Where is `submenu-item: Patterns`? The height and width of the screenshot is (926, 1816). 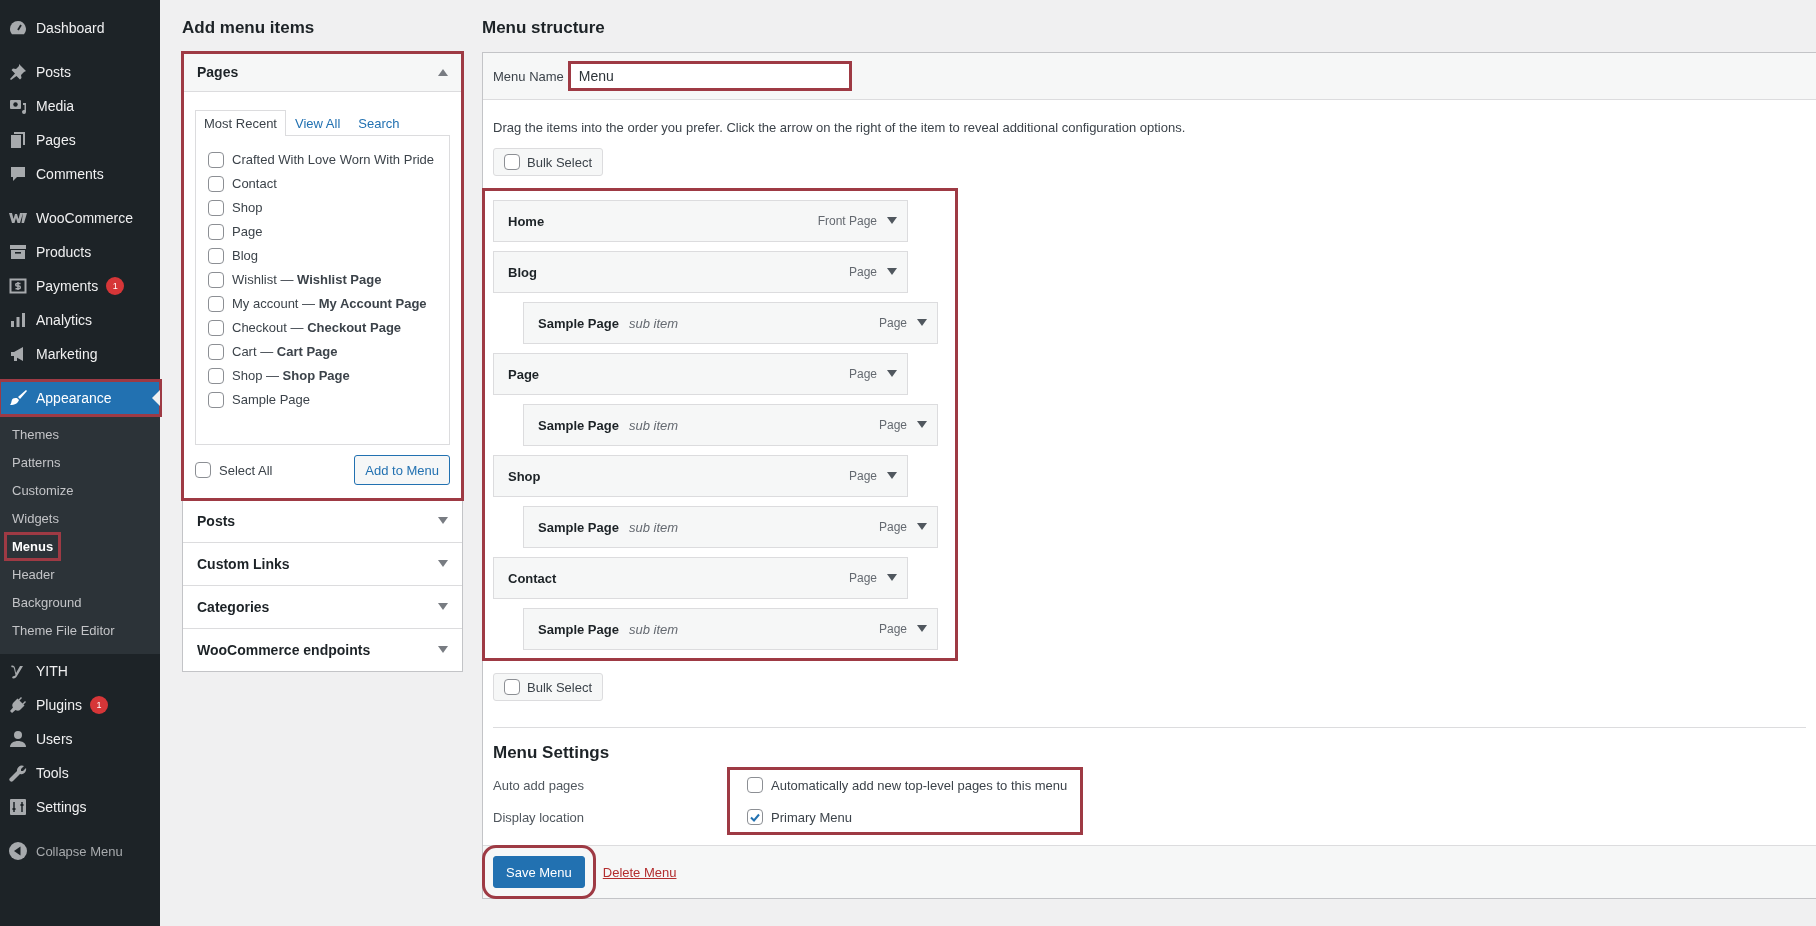
submenu-item: Patterns is located at coordinates (36, 462).